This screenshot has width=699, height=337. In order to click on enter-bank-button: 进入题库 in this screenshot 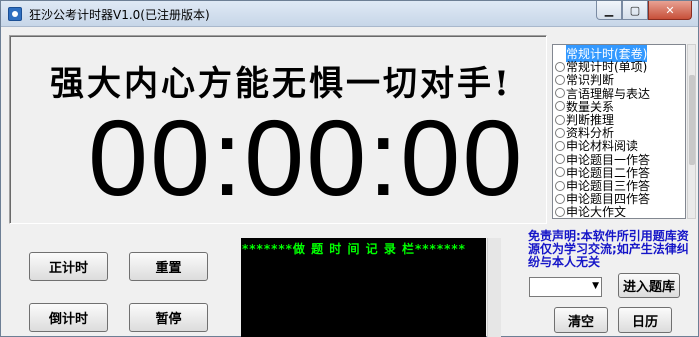, I will do `click(649, 285)`.